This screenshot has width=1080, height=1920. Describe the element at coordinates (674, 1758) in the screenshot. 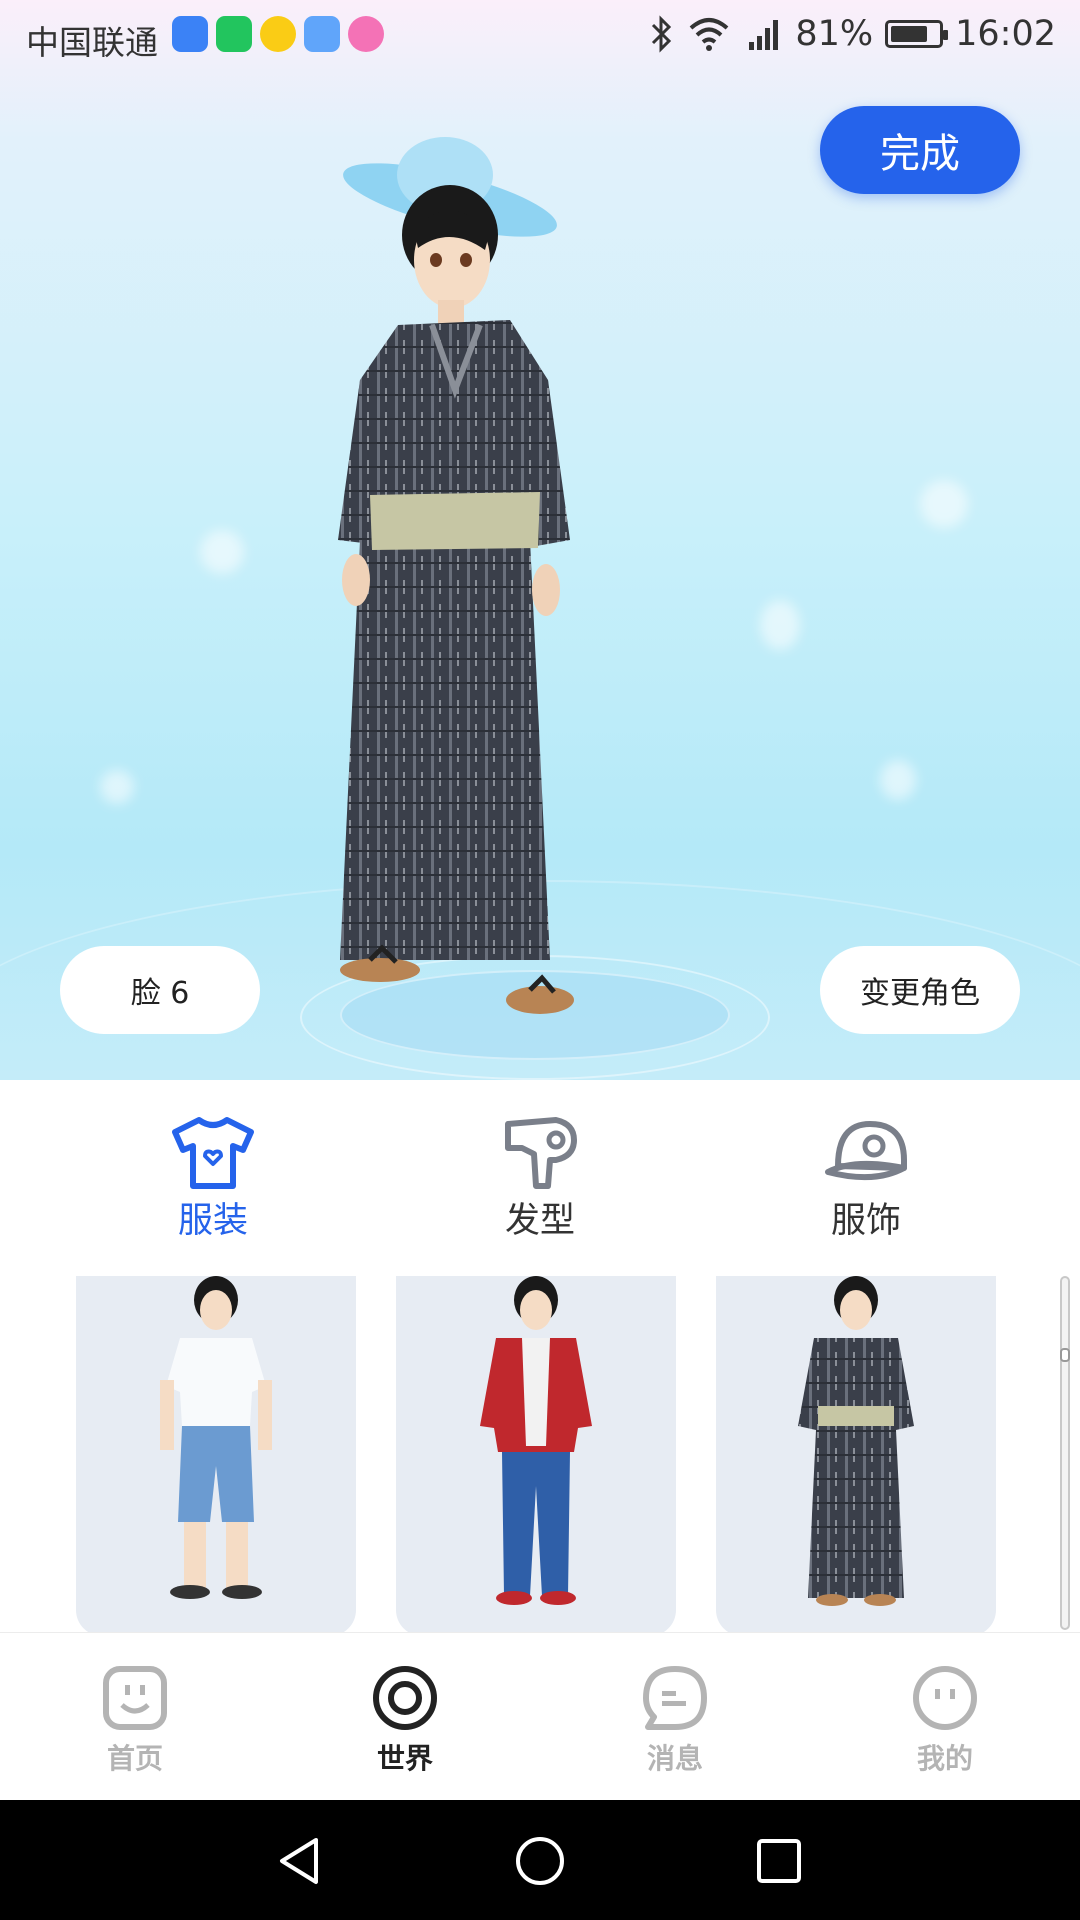

I see `nav-label: 消息` at that location.